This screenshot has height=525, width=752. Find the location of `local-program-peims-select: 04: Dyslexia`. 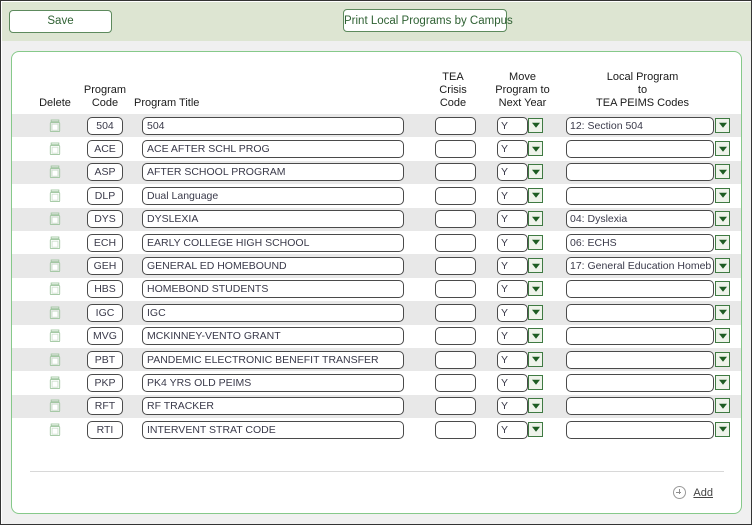

local-program-peims-select: 04: Dyslexia is located at coordinates (648, 219).